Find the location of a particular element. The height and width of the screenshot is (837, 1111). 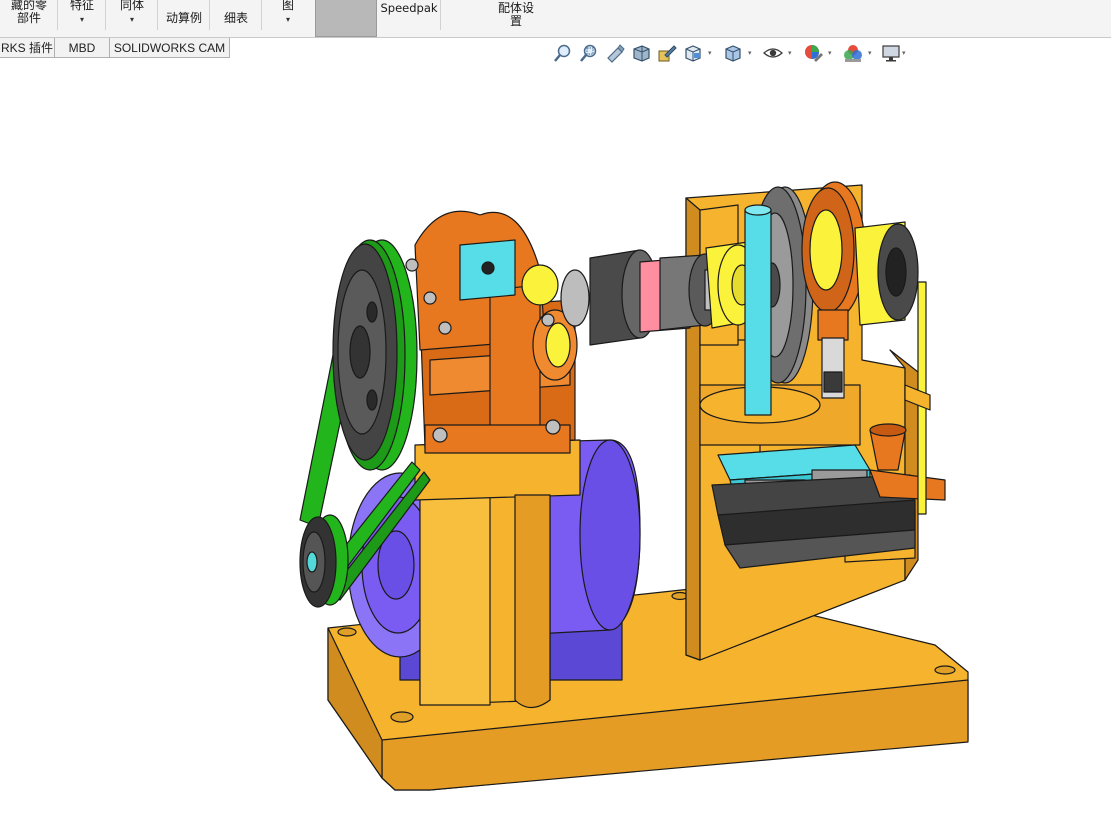

ribbon-button-same-body: 同体 ▾ is located at coordinates (132, 18).